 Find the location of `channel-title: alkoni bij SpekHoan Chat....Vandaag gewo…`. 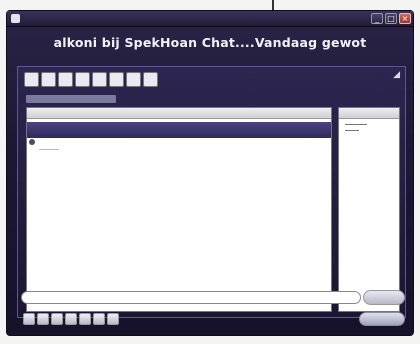

channel-title: alkoni bij SpekHoan Chat....Vandaag gewo… is located at coordinates (210, 42).